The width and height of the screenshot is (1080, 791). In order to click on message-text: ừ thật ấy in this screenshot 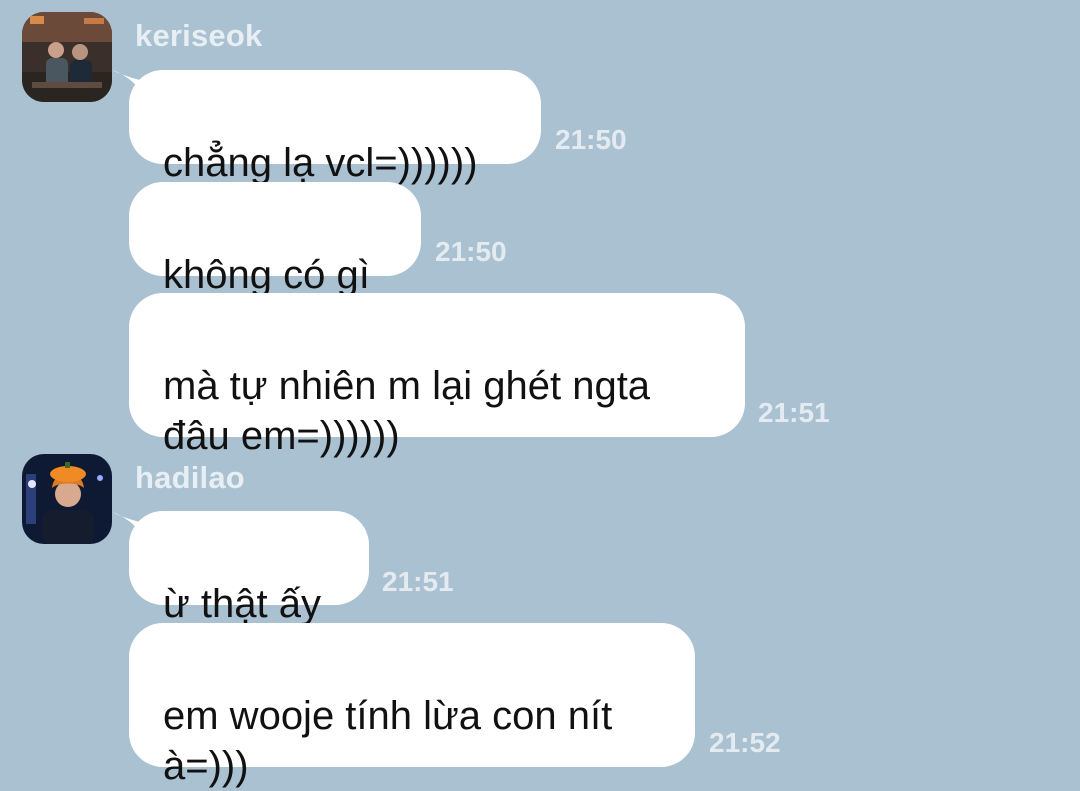, I will do `click(242, 604)`.